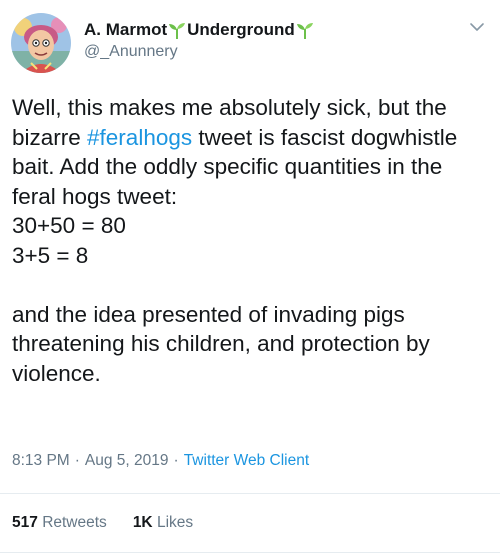 Image resolution: width=500 pixels, height=557 pixels. What do you see at coordinates (25, 522) in the screenshot?
I see `retweets-count: 517` at bounding box center [25, 522].